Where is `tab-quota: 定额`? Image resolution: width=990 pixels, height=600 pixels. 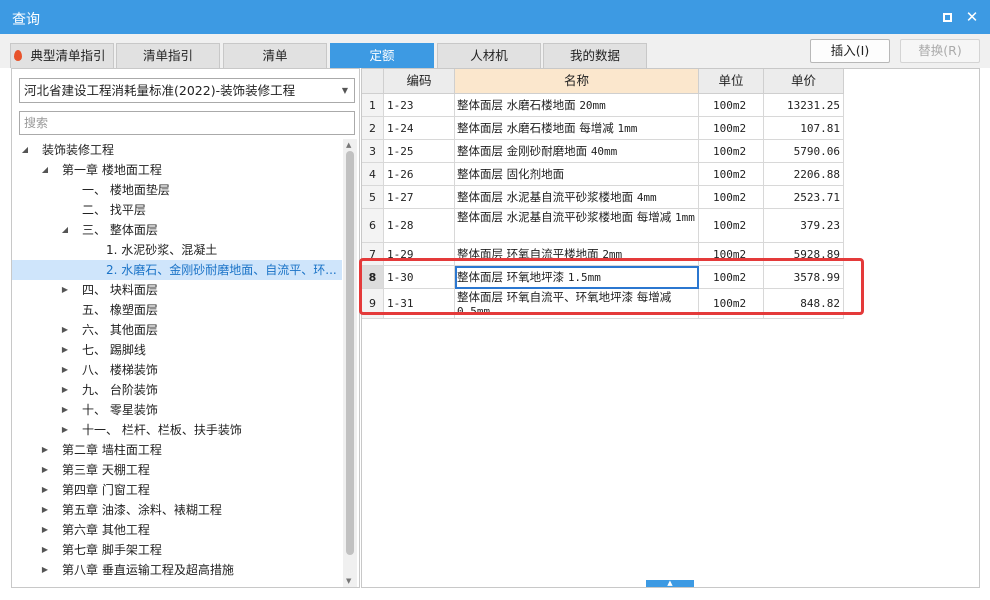 tab-quota: 定额 is located at coordinates (382, 55).